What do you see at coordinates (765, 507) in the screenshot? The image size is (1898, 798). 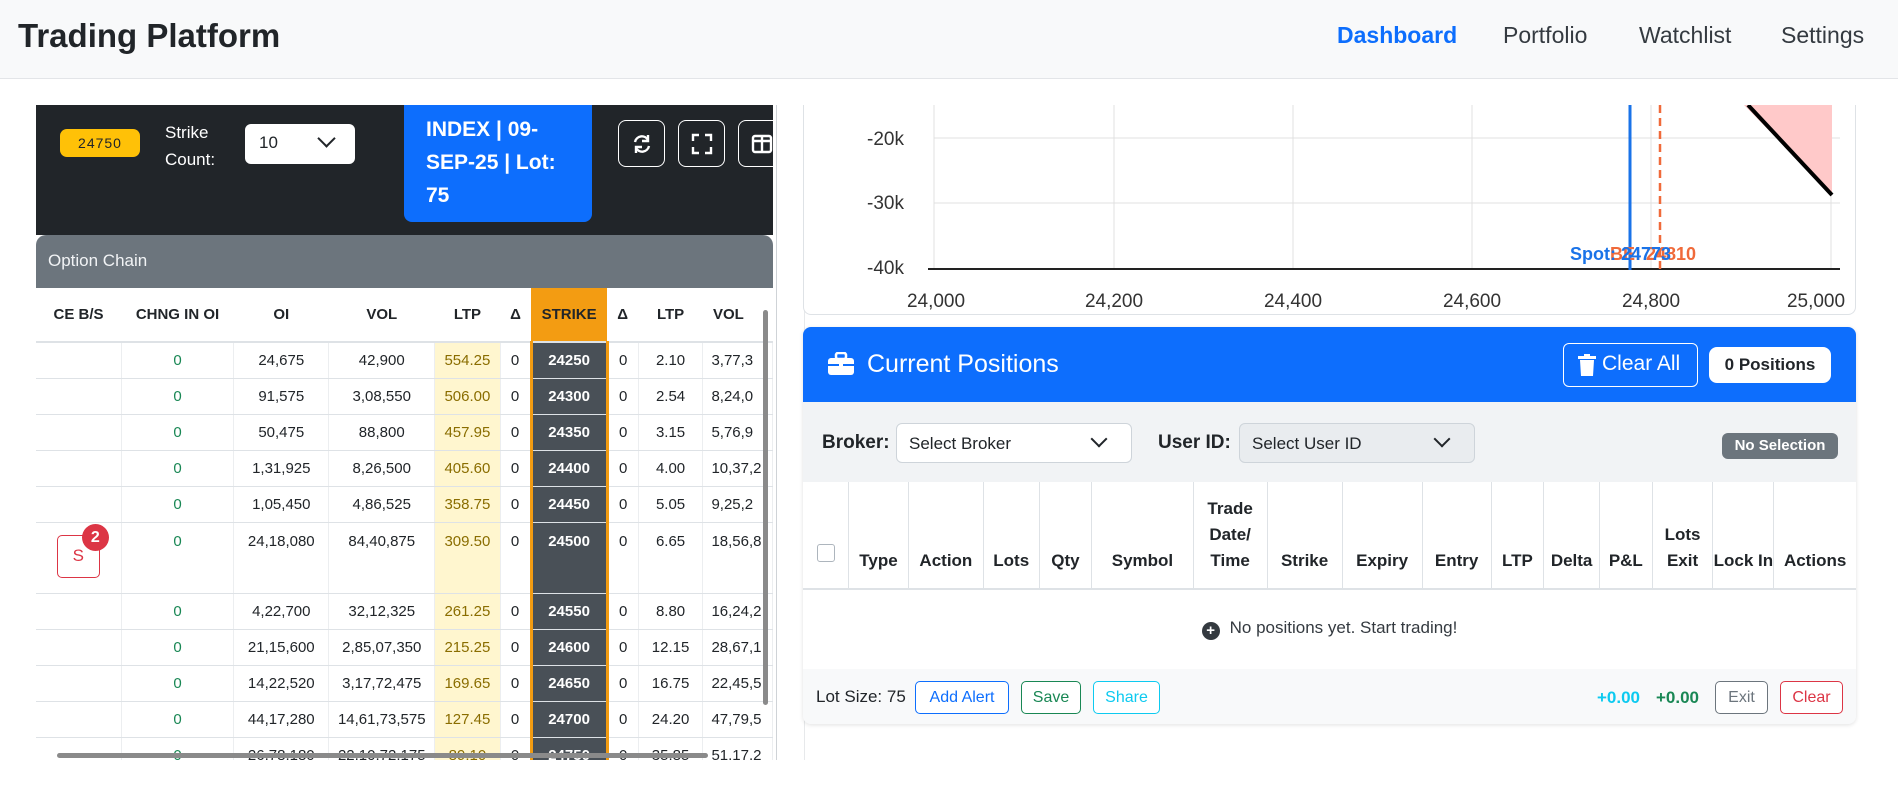 I see `vertical-scrollbar` at bounding box center [765, 507].